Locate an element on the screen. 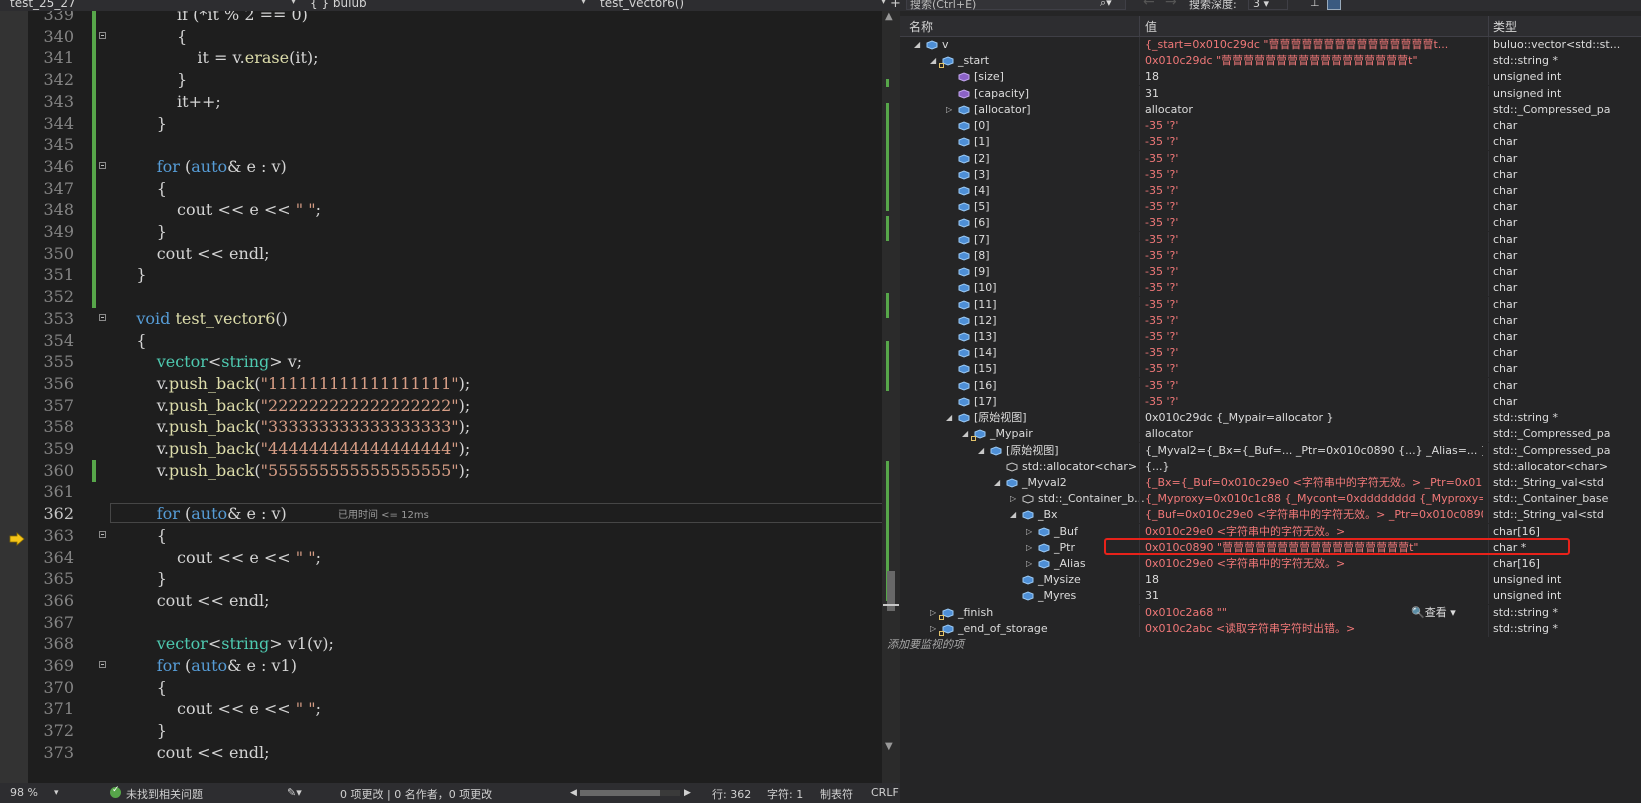  line-number: 372 is located at coordinates (51, 731).